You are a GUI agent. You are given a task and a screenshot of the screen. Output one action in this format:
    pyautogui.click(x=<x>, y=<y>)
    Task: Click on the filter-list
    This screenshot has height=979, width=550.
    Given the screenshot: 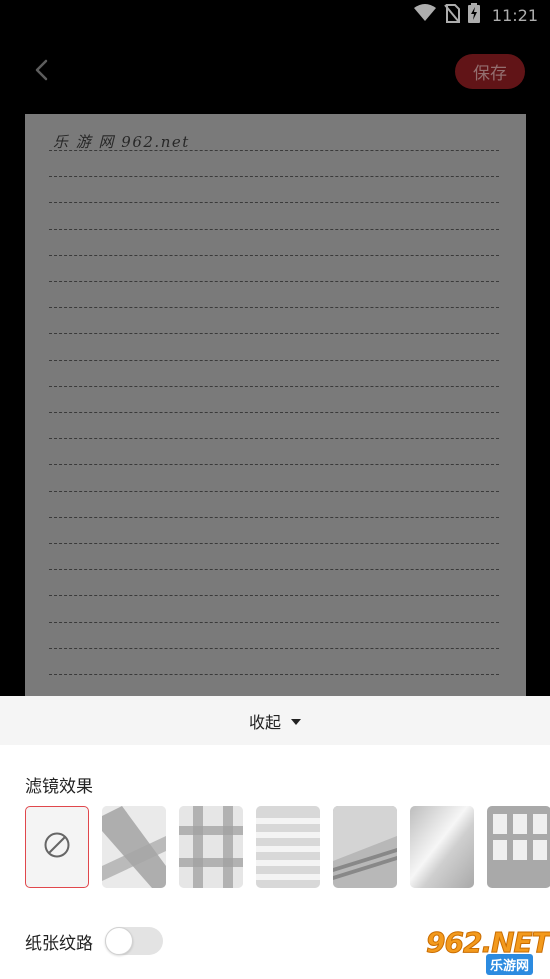 What is the action you would take?
    pyautogui.click(x=287, y=847)
    